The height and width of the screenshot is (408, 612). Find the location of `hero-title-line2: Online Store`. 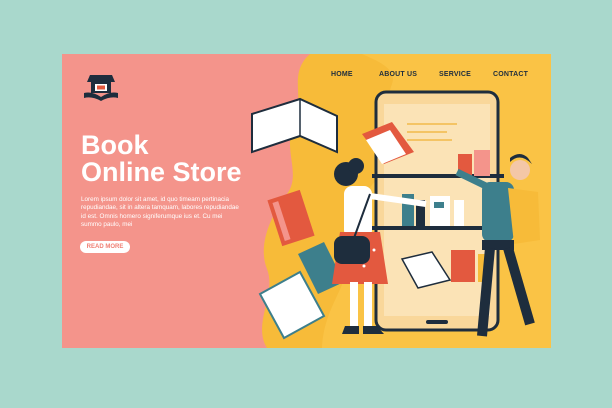

hero-title-line2: Online Store is located at coordinates (161, 172).